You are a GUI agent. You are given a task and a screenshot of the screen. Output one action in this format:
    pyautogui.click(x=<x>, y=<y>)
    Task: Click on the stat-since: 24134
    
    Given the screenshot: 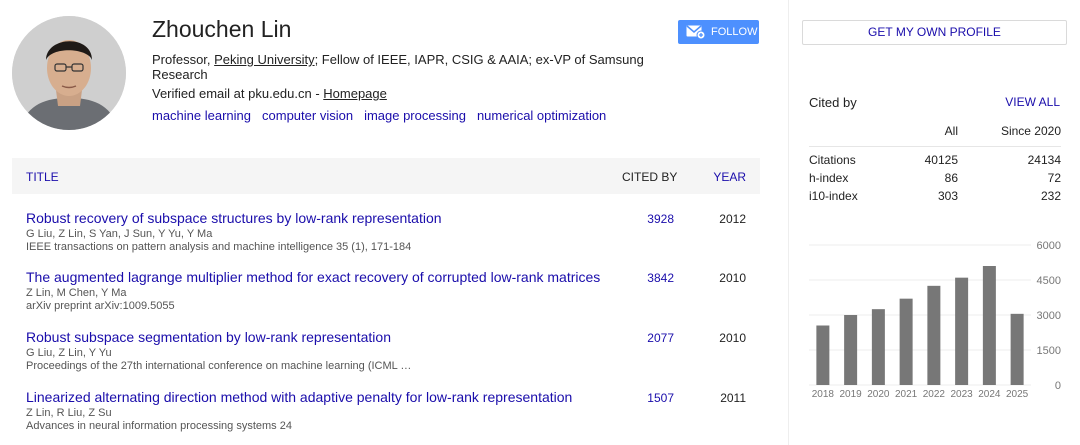 What is the action you would take?
    pyautogui.click(x=1044, y=160)
    